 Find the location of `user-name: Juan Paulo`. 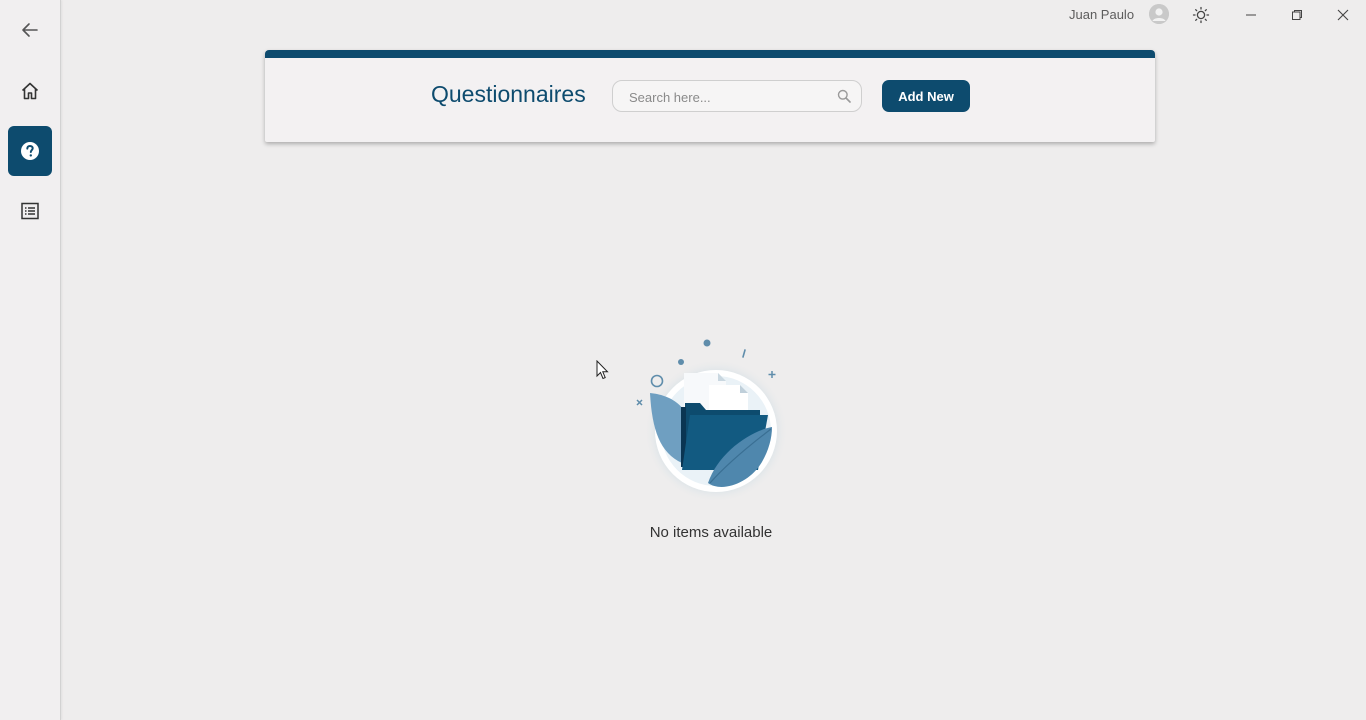

user-name: Juan Paulo is located at coordinates (1102, 14).